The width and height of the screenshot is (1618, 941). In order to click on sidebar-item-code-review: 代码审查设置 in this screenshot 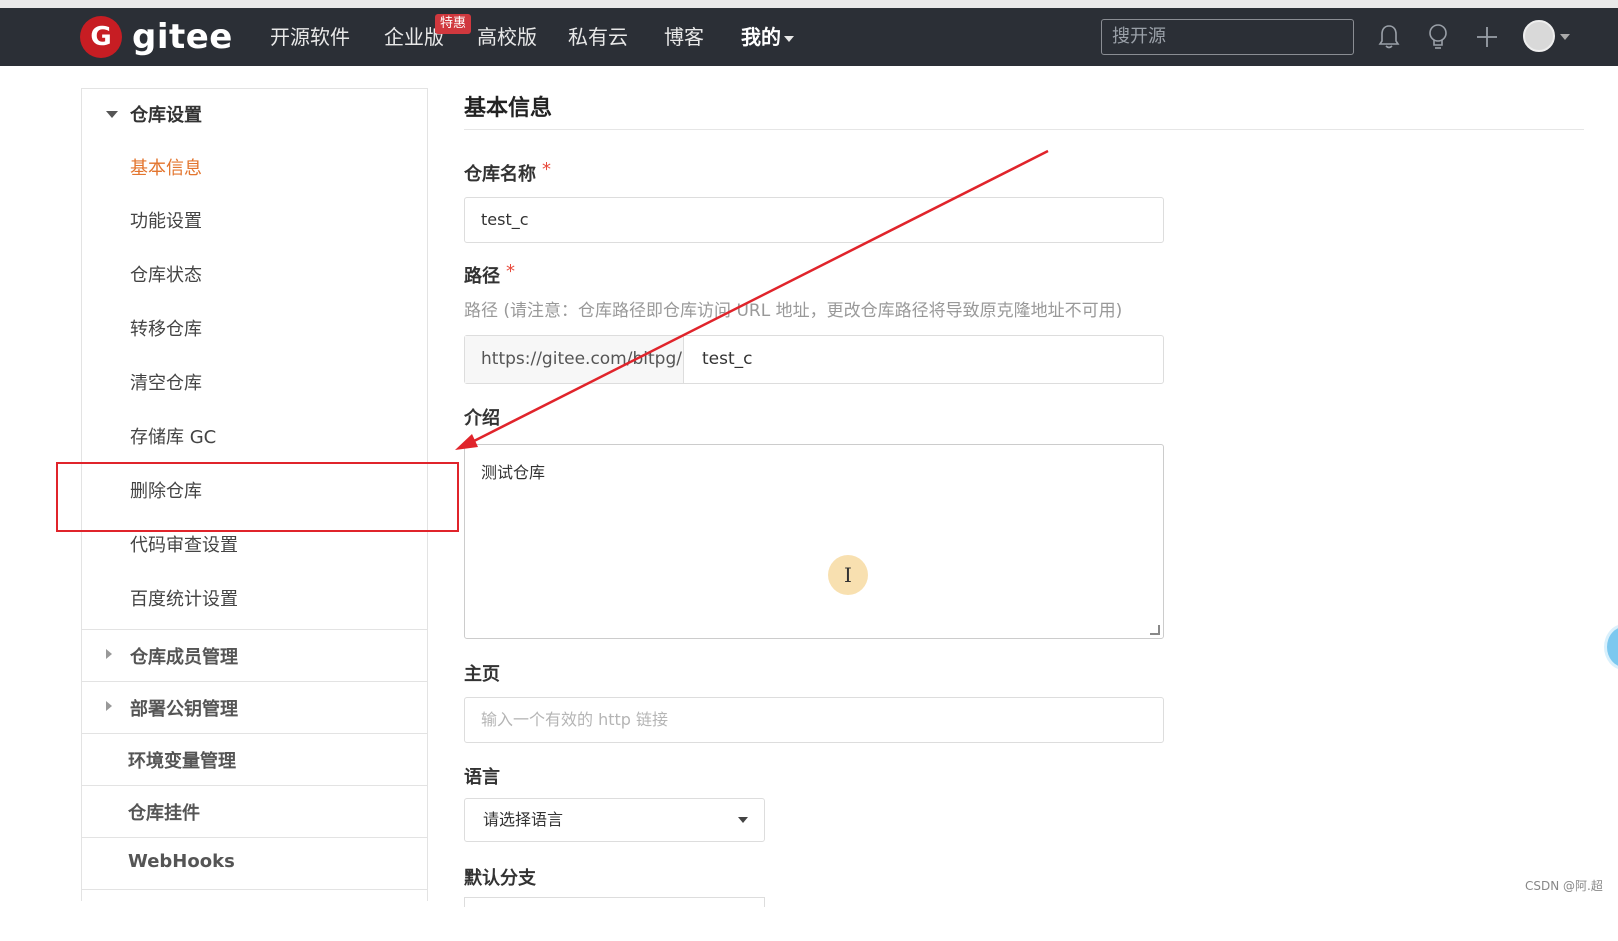, I will do `click(184, 544)`.